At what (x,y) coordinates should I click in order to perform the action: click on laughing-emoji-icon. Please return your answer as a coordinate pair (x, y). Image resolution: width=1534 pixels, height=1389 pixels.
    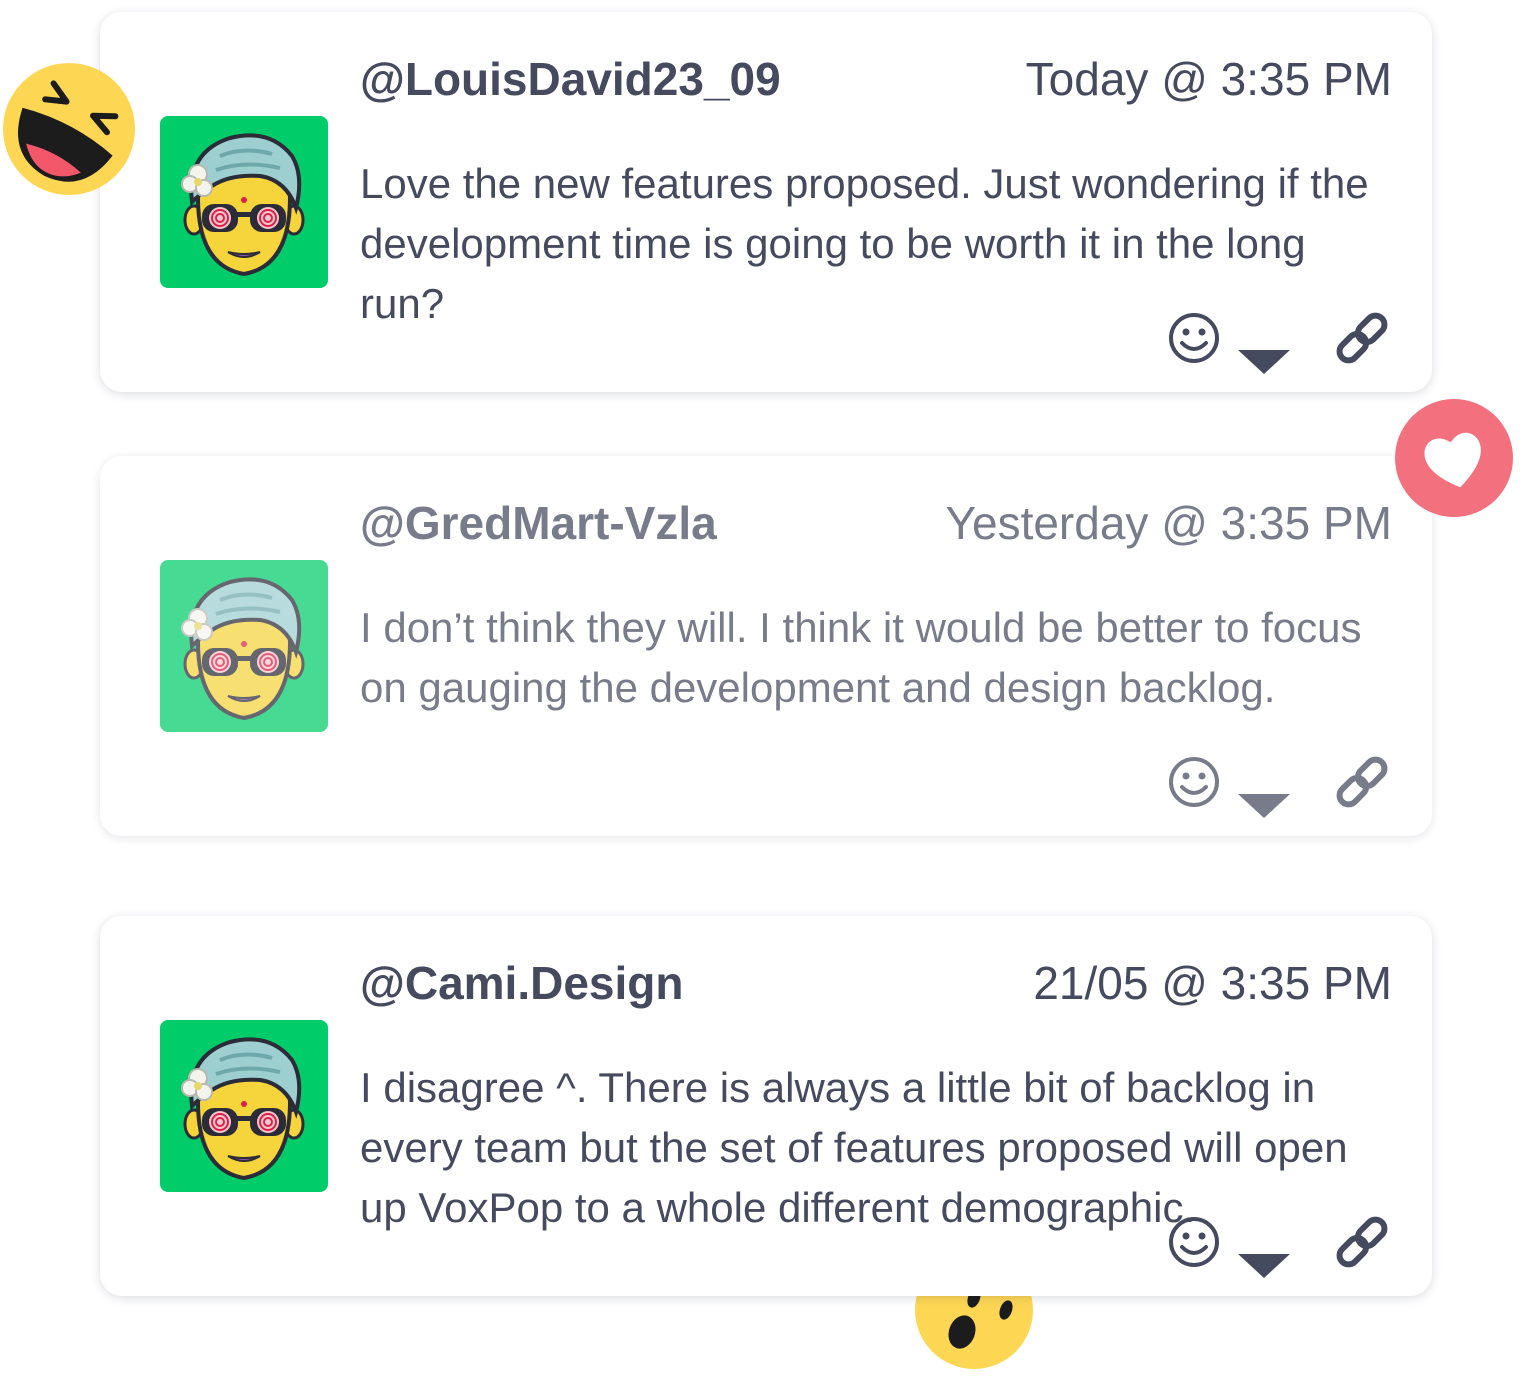
    Looking at the image, I should click on (69, 131).